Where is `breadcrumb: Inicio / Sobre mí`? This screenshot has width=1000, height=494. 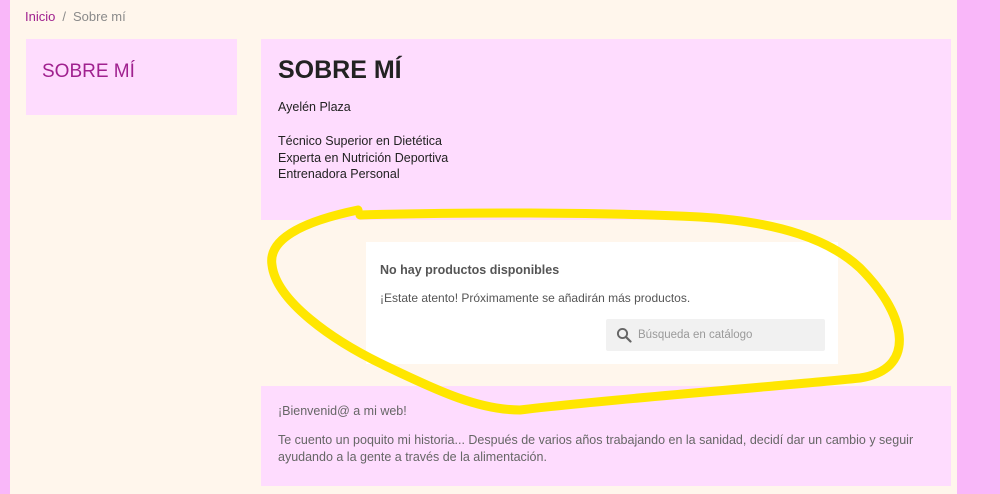
breadcrumb: Inicio / Sobre mí is located at coordinates (75, 16).